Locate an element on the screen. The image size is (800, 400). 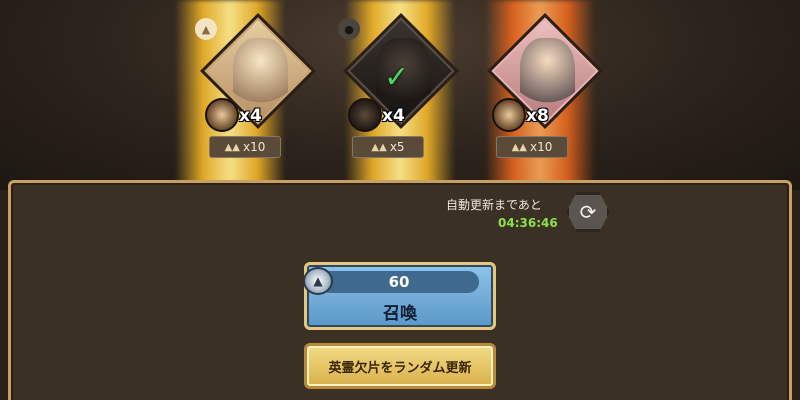
summon-label: 召喚 is located at coordinates (400, 314).